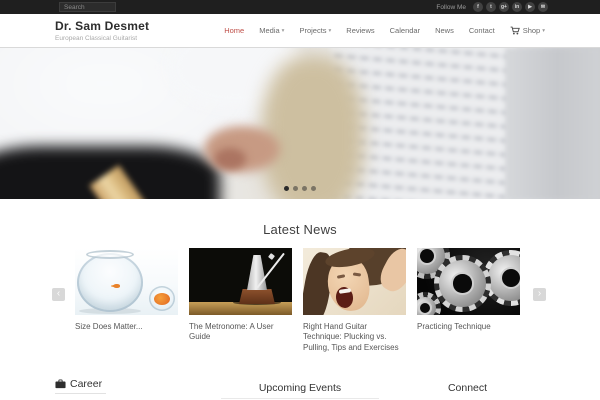  I want to click on hero-thumb, so click(230, 159).